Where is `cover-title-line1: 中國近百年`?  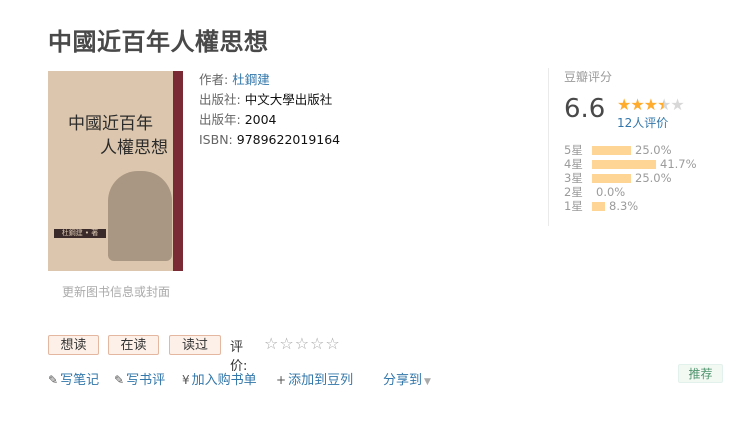 cover-title-line1: 中國近百年 is located at coordinates (110, 124).